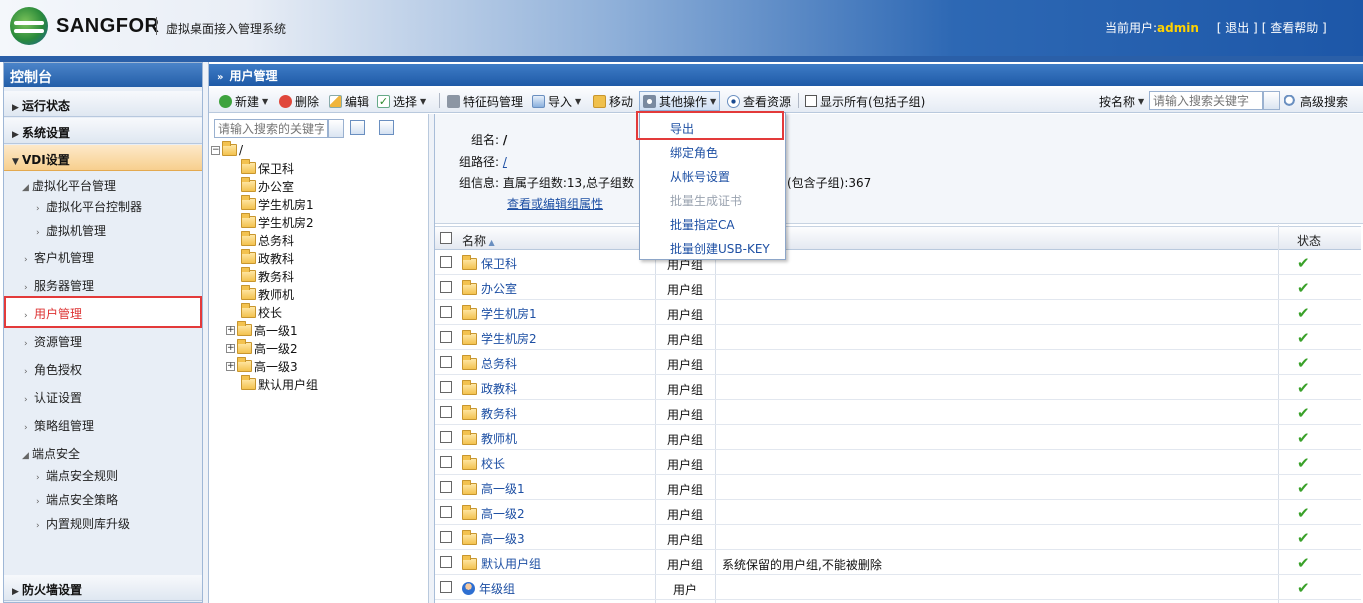 This screenshot has width=1363, height=603. I want to click on advanced-search-button: 高级搜索, so click(1316, 101).